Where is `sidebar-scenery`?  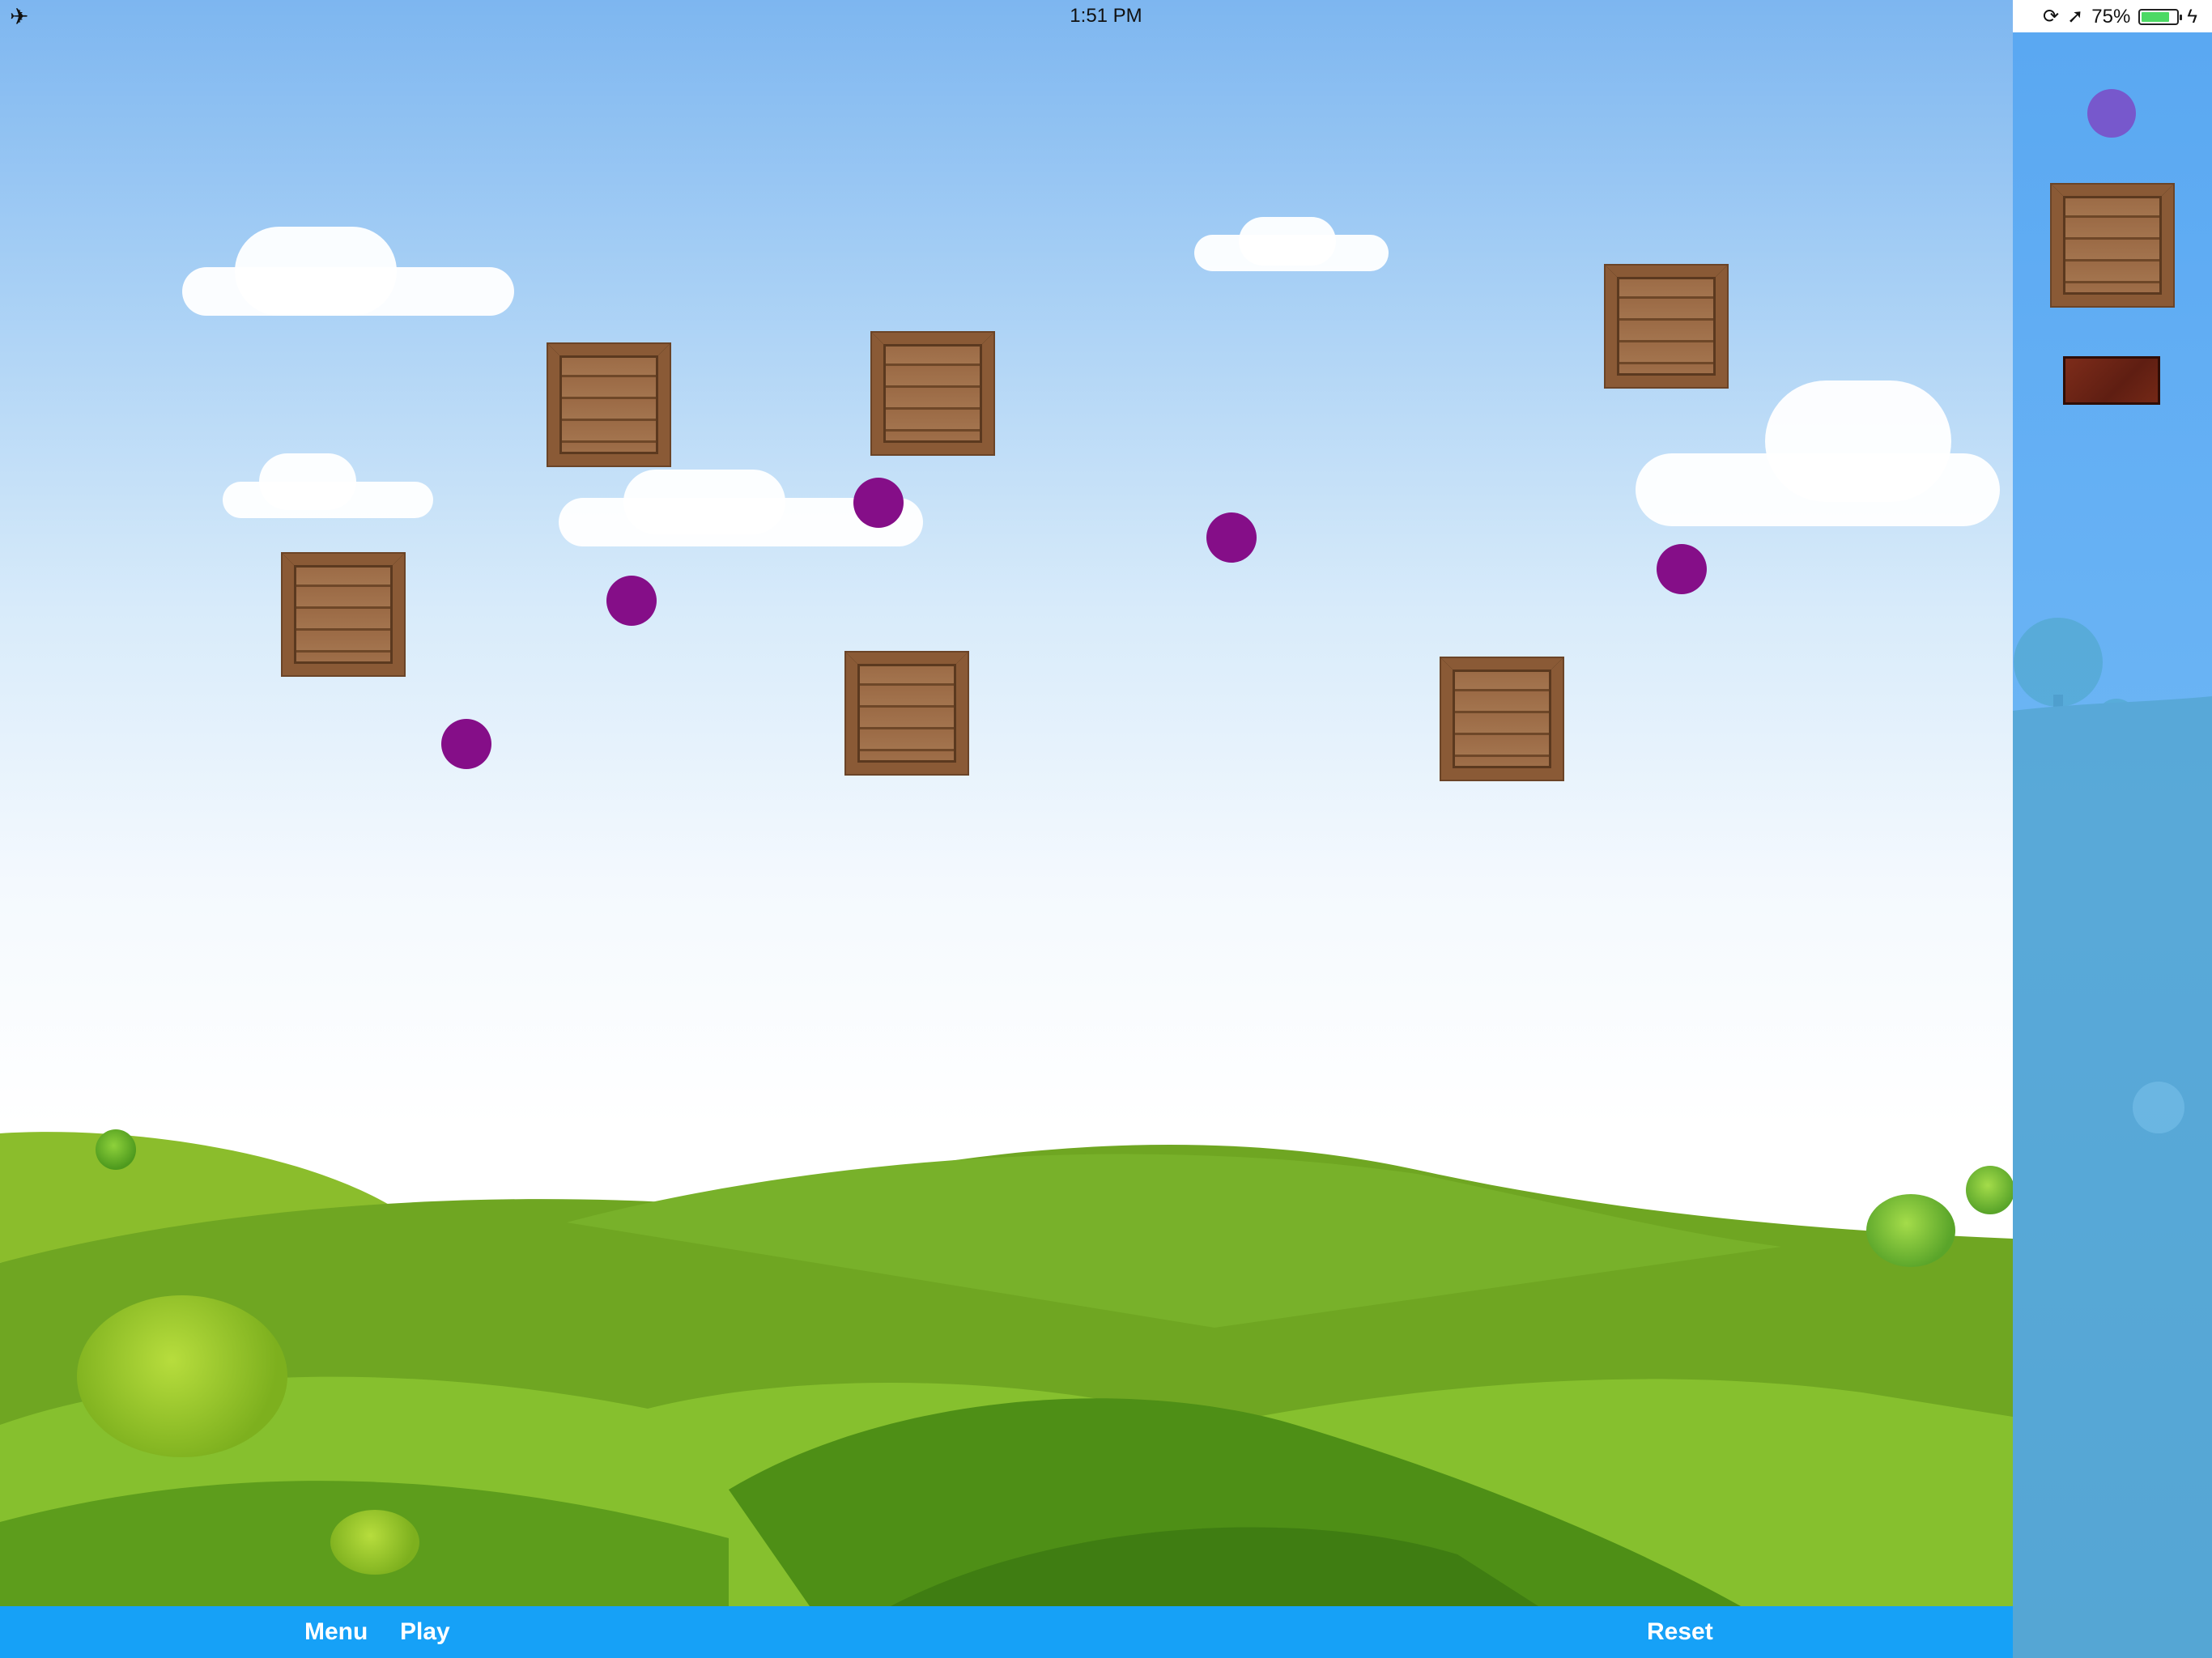 sidebar-scenery is located at coordinates (2113, 1138).